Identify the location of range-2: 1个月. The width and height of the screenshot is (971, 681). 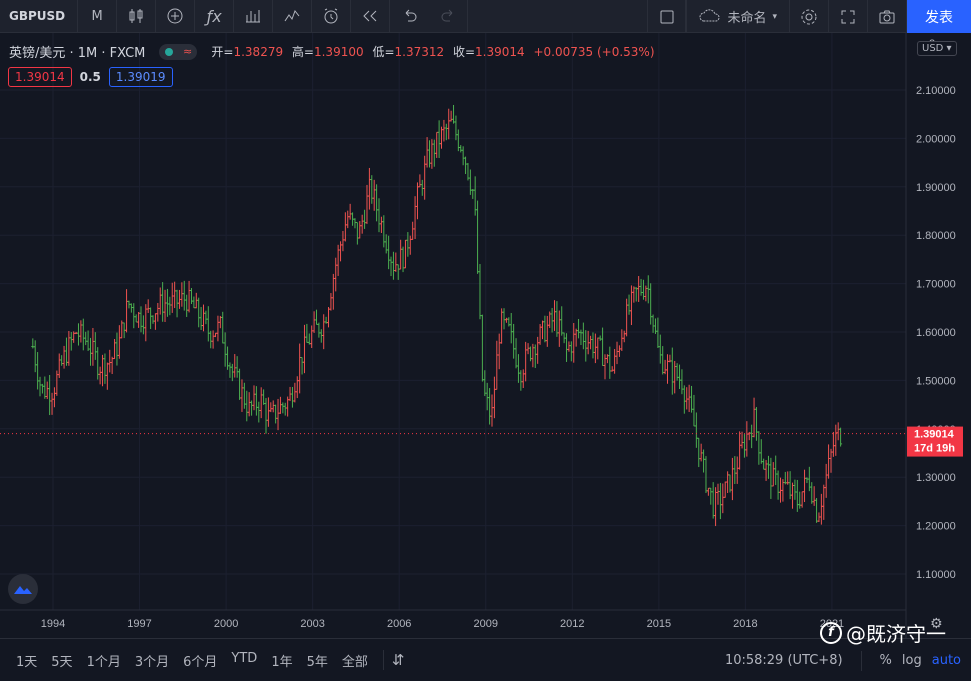
(104, 660).